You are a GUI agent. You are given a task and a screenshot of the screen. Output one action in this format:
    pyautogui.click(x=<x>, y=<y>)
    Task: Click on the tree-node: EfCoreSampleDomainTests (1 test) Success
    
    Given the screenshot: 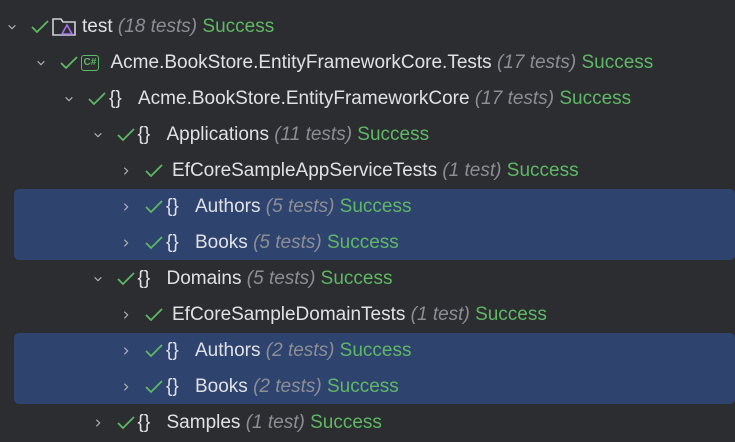 What is the action you would take?
    pyautogui.click(x=367, y=315)
    